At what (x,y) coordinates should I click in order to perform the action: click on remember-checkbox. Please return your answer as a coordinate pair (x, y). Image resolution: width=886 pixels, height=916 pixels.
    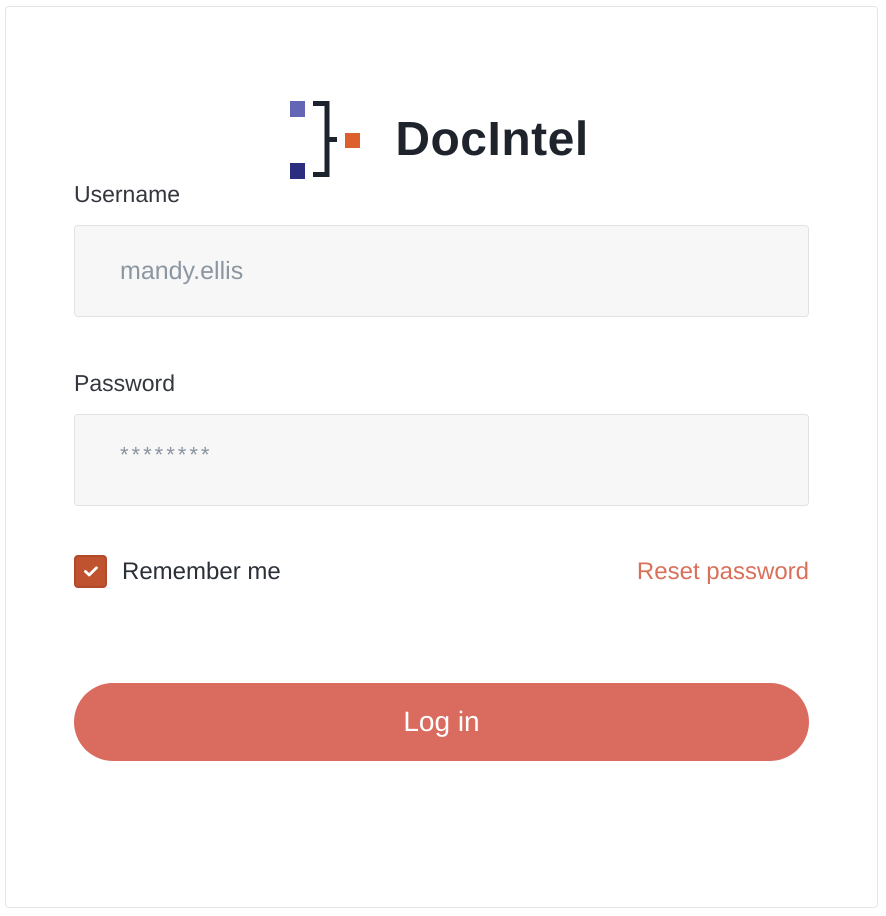
    Looking at the image, I should click on (90, 571).